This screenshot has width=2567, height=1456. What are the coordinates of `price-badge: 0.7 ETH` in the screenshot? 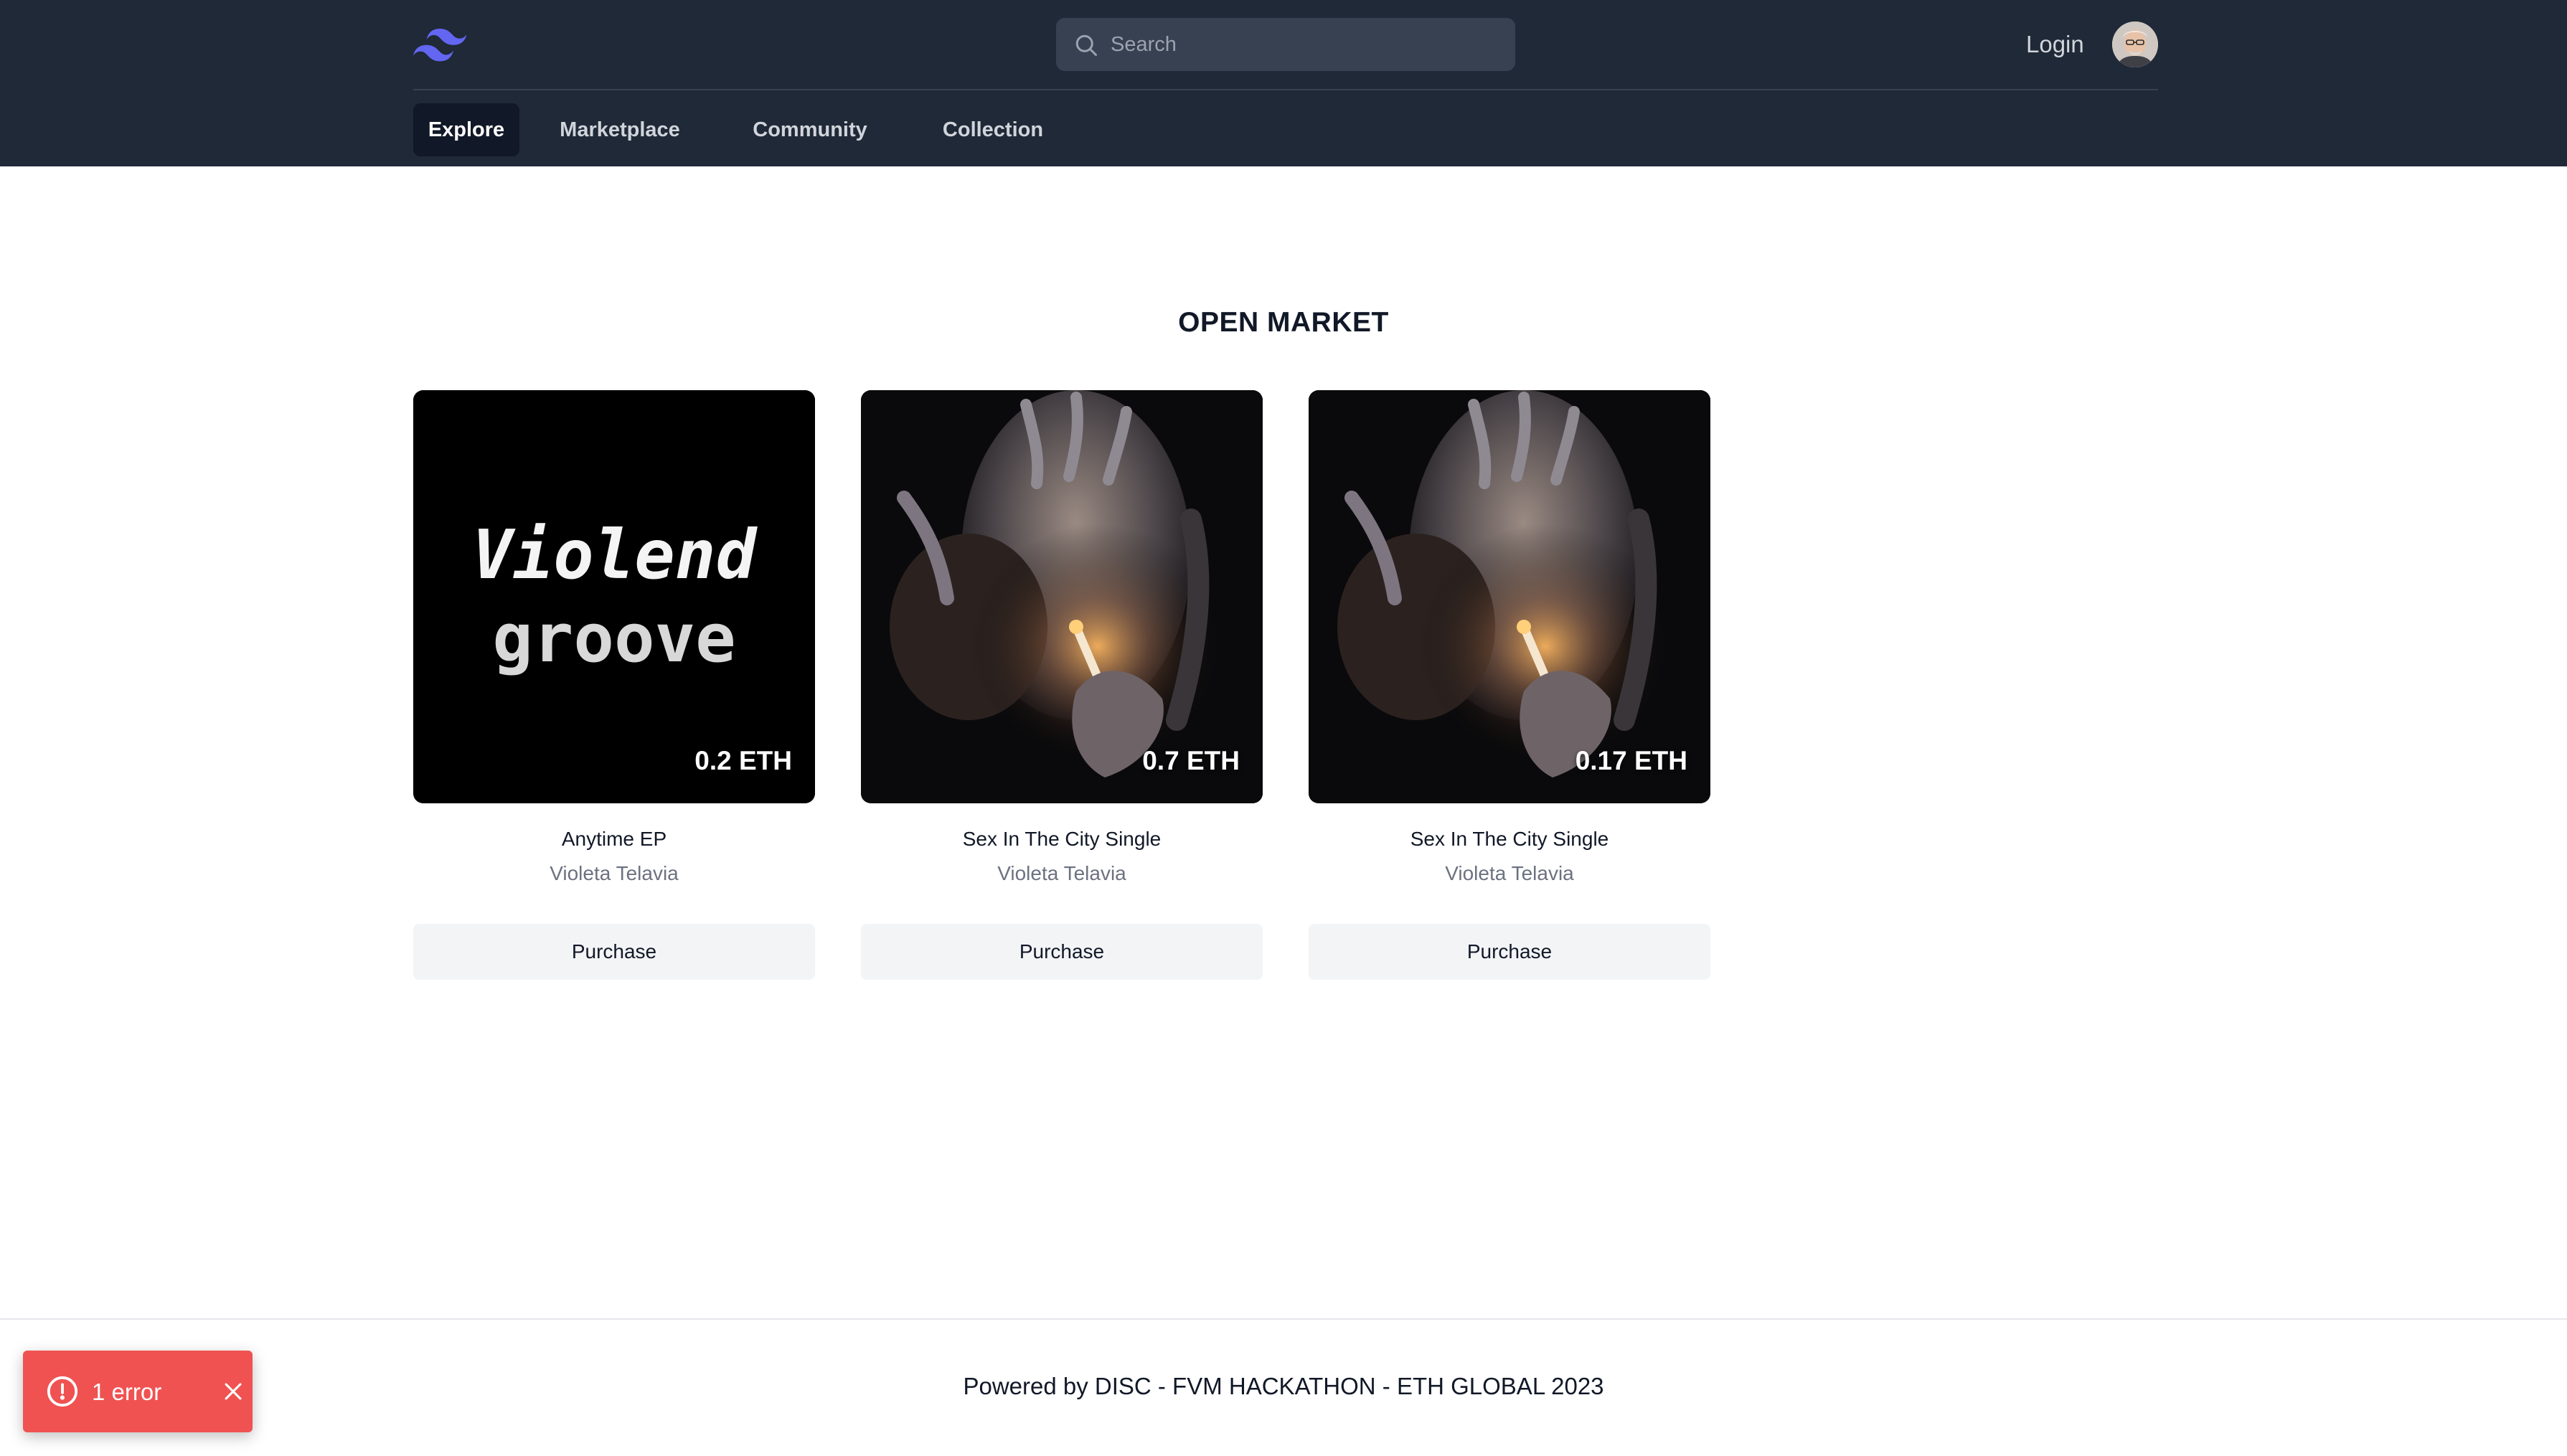 It's located at (1191, 760).